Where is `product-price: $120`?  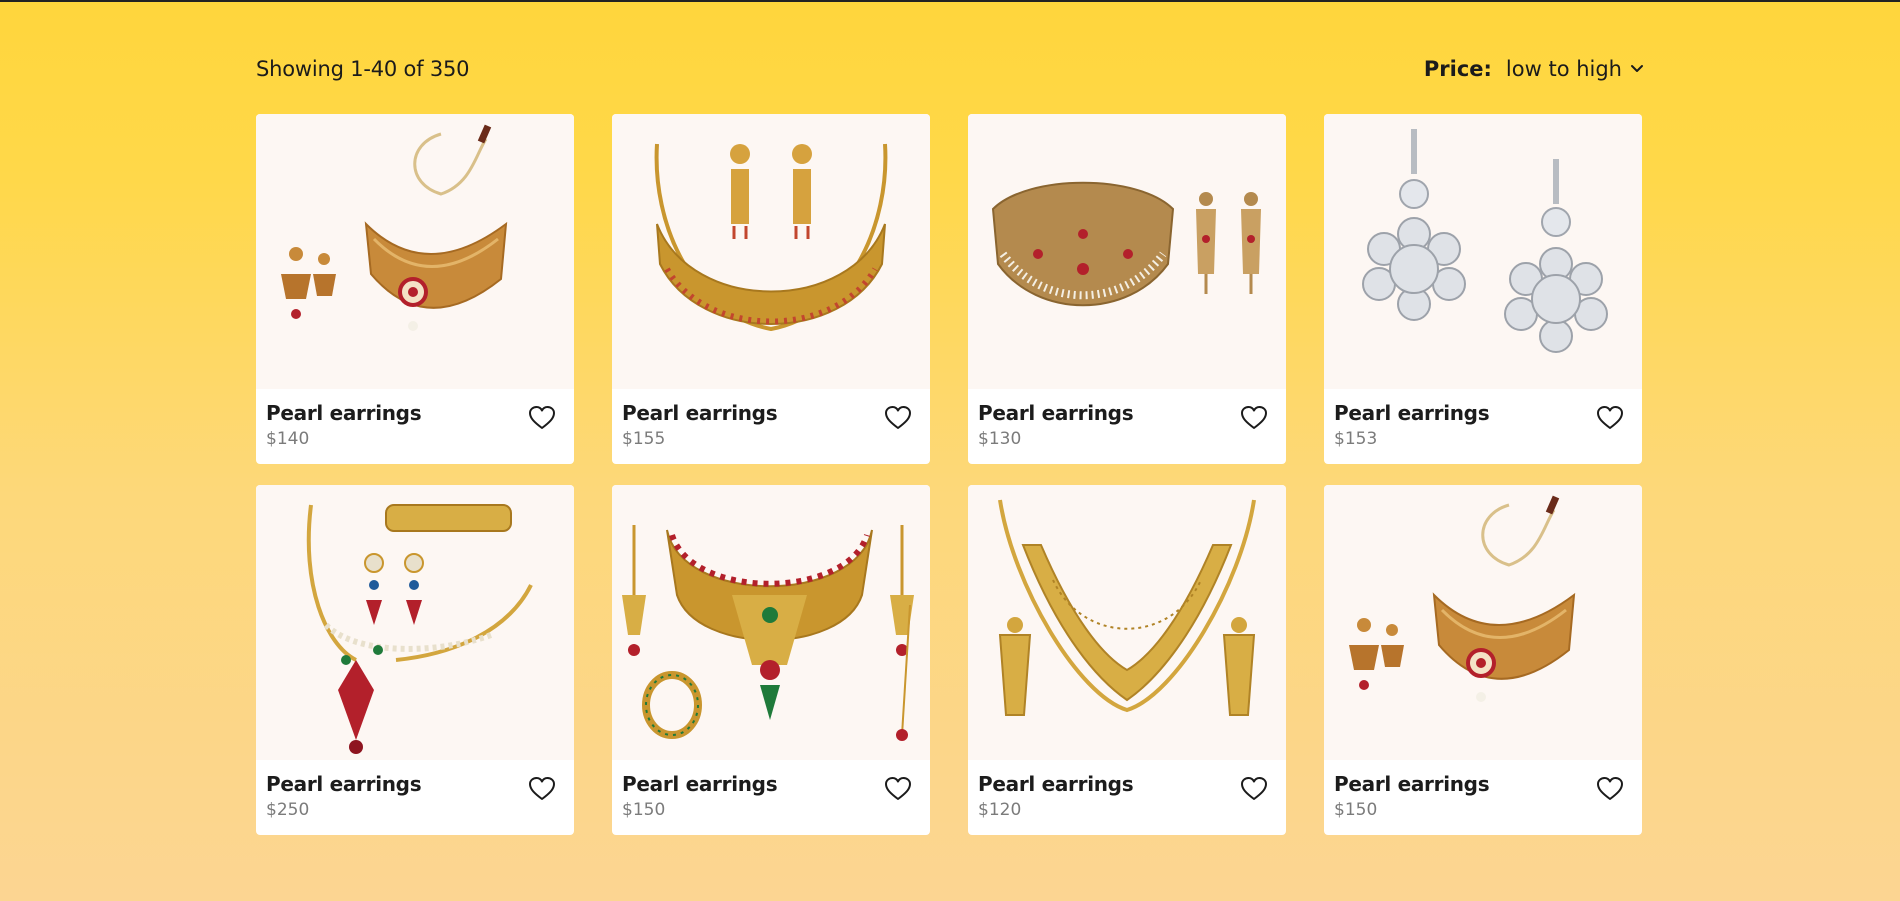 product-price: $120 is located at coordinates (1000, 810).